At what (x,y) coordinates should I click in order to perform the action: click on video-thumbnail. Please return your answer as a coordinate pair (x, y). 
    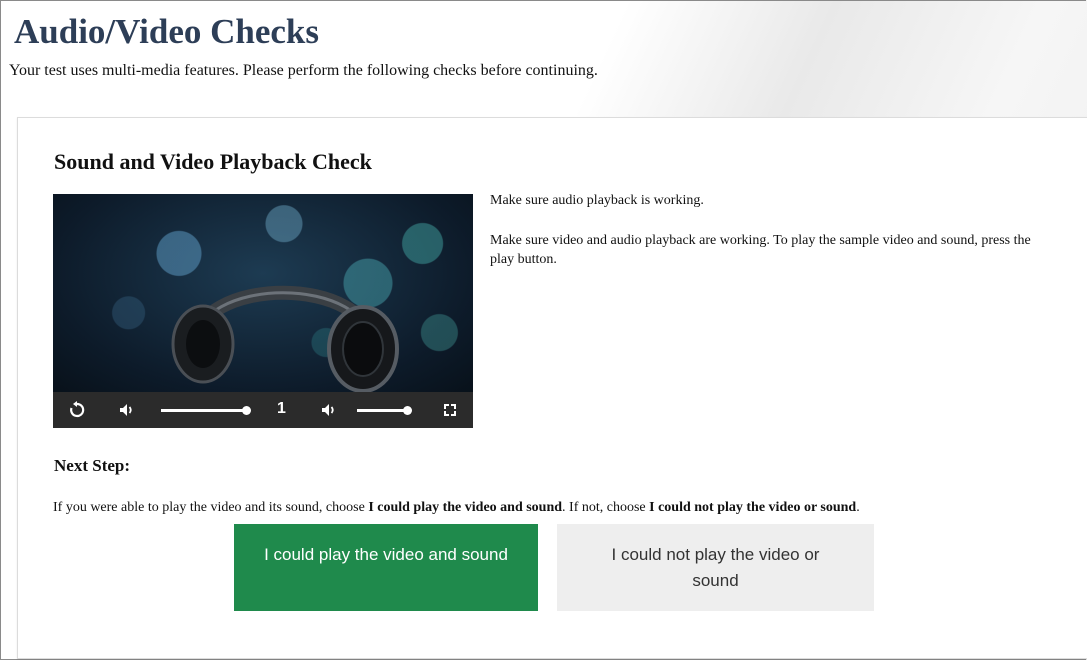
    Looking at the image, I should click on (263, 293).